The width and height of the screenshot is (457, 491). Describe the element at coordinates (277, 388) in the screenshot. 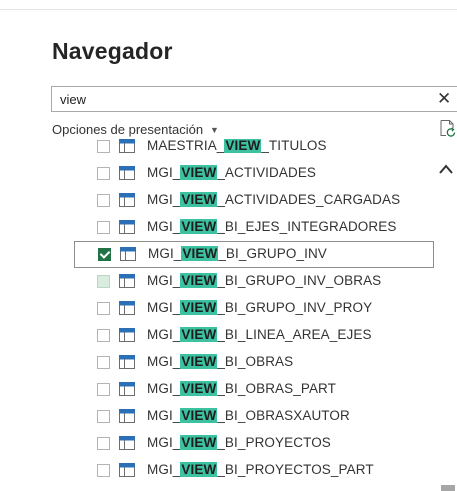

I see `item-label-suffix: _BI_OBRAS_PART` at that location.